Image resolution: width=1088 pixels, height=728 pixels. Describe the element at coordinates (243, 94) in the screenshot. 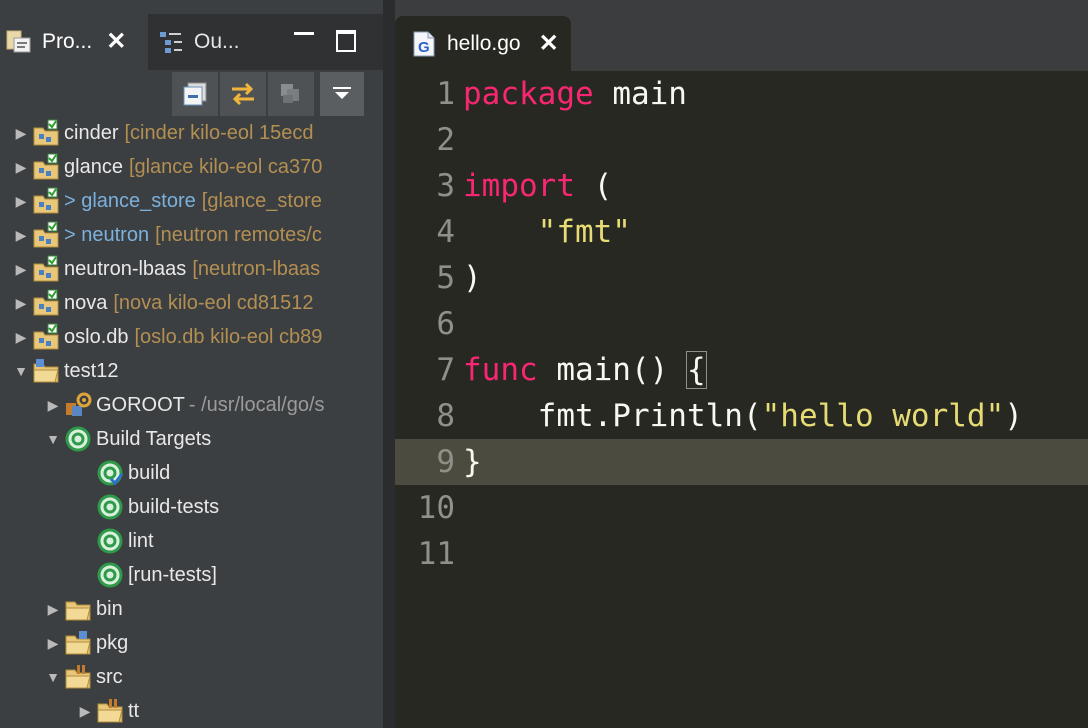

I see `link-editor-icon` at that location.